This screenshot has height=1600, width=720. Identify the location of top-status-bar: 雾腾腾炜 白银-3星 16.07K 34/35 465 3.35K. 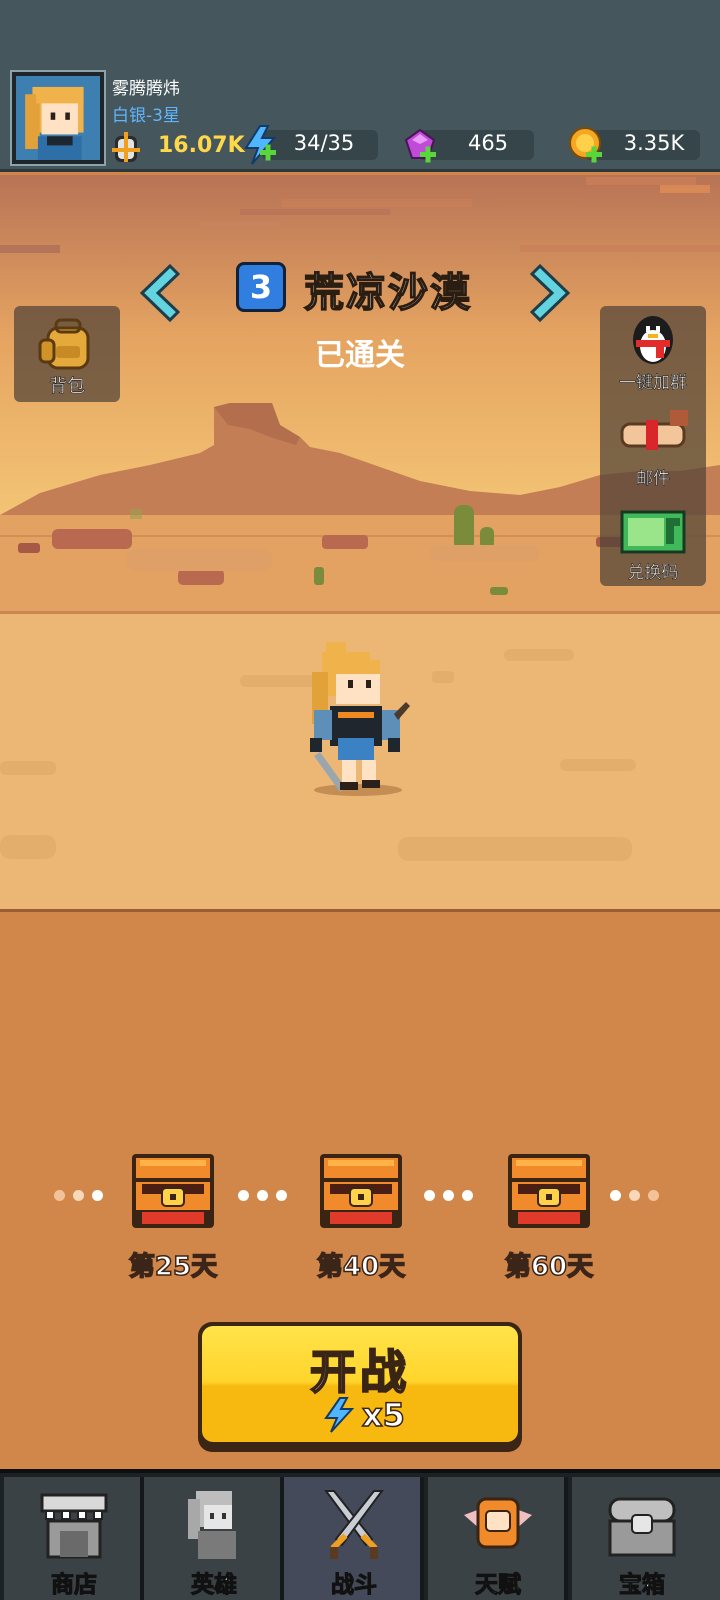
(360, 86).